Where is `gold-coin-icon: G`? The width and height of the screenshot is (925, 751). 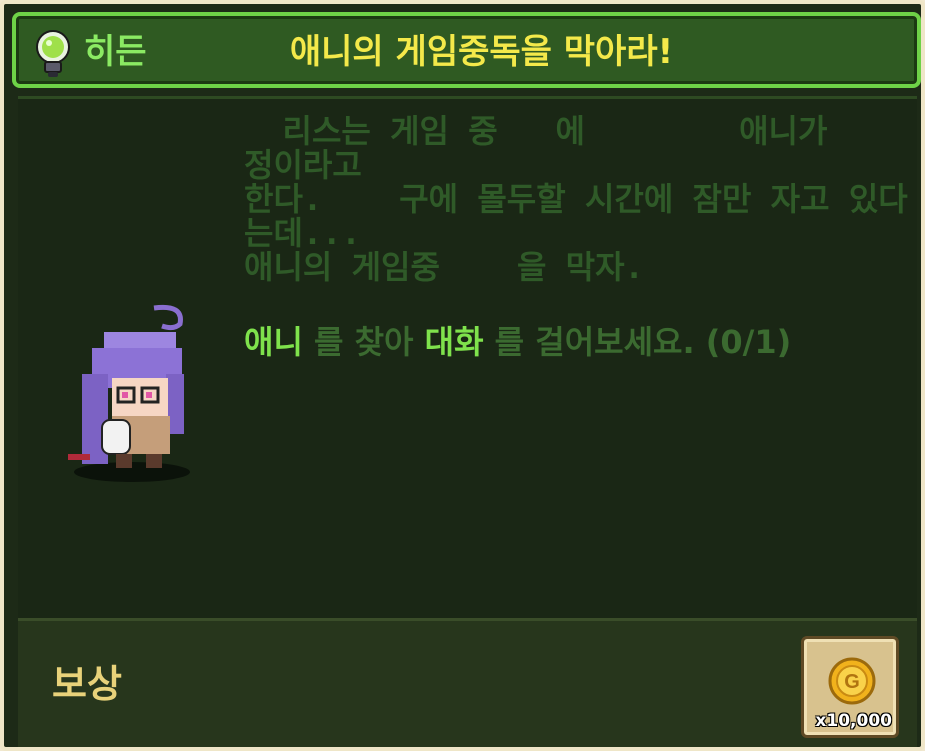 gold-coin-icon: G is located at coordinates (852, 681).